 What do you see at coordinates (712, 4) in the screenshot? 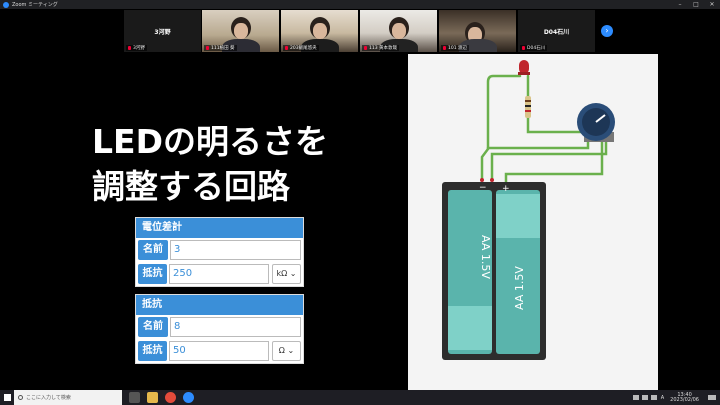
I see `close-icon: ✕` at bounding box center [712, 4].